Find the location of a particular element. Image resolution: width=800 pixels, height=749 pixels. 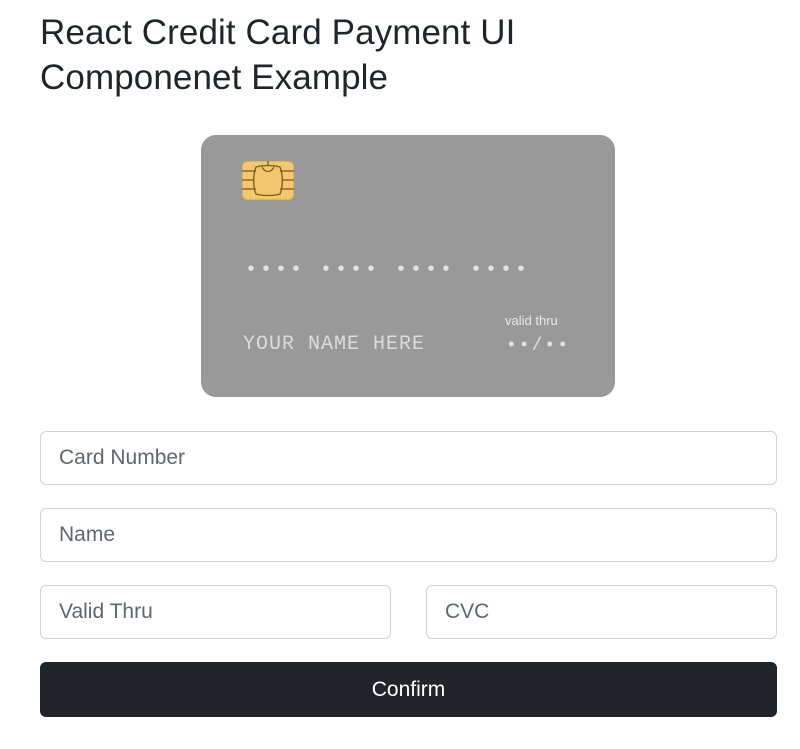

valid-thru-input is located at coordinates (215, 612).